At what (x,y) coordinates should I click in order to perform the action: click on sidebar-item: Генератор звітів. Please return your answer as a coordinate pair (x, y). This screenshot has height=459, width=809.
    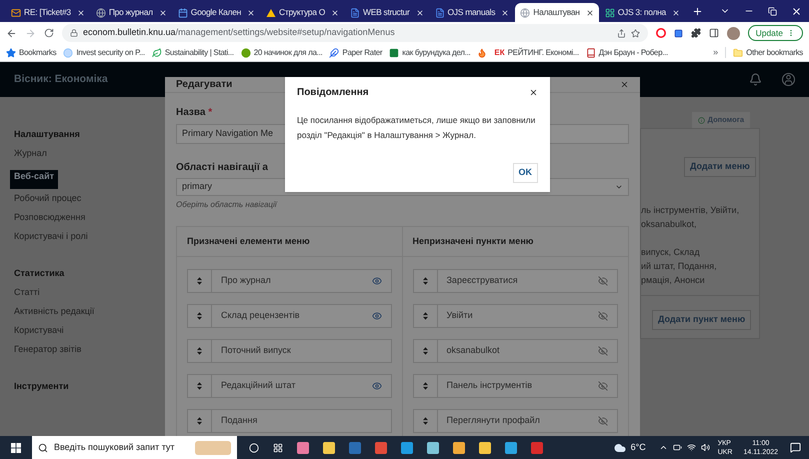
    Looking at the image, I should click on (48, 349).